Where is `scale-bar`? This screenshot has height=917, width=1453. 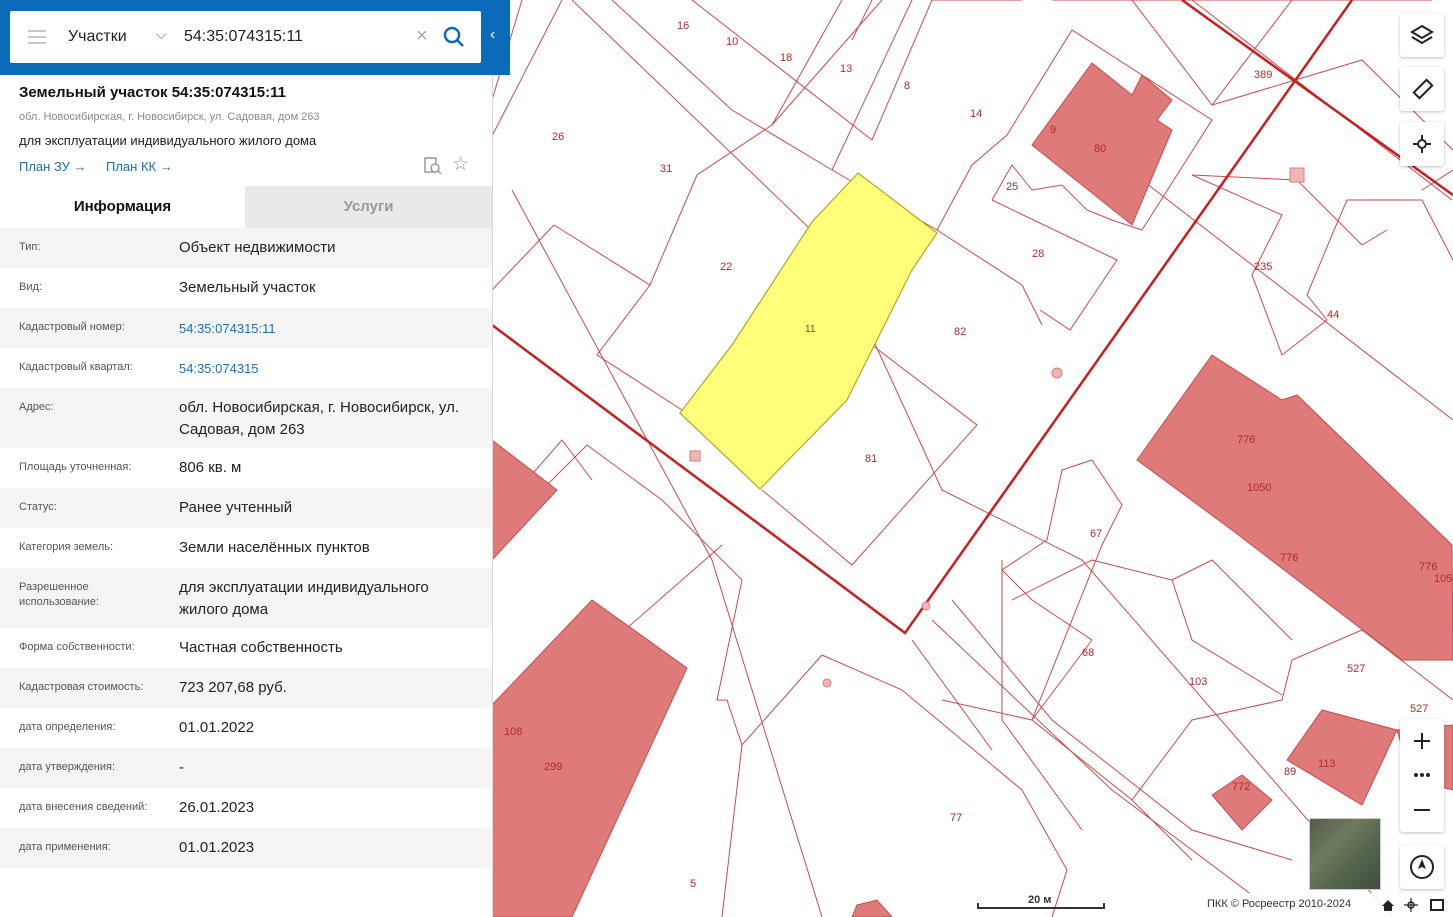
scale-bar is located at coordinates (1041, 906).